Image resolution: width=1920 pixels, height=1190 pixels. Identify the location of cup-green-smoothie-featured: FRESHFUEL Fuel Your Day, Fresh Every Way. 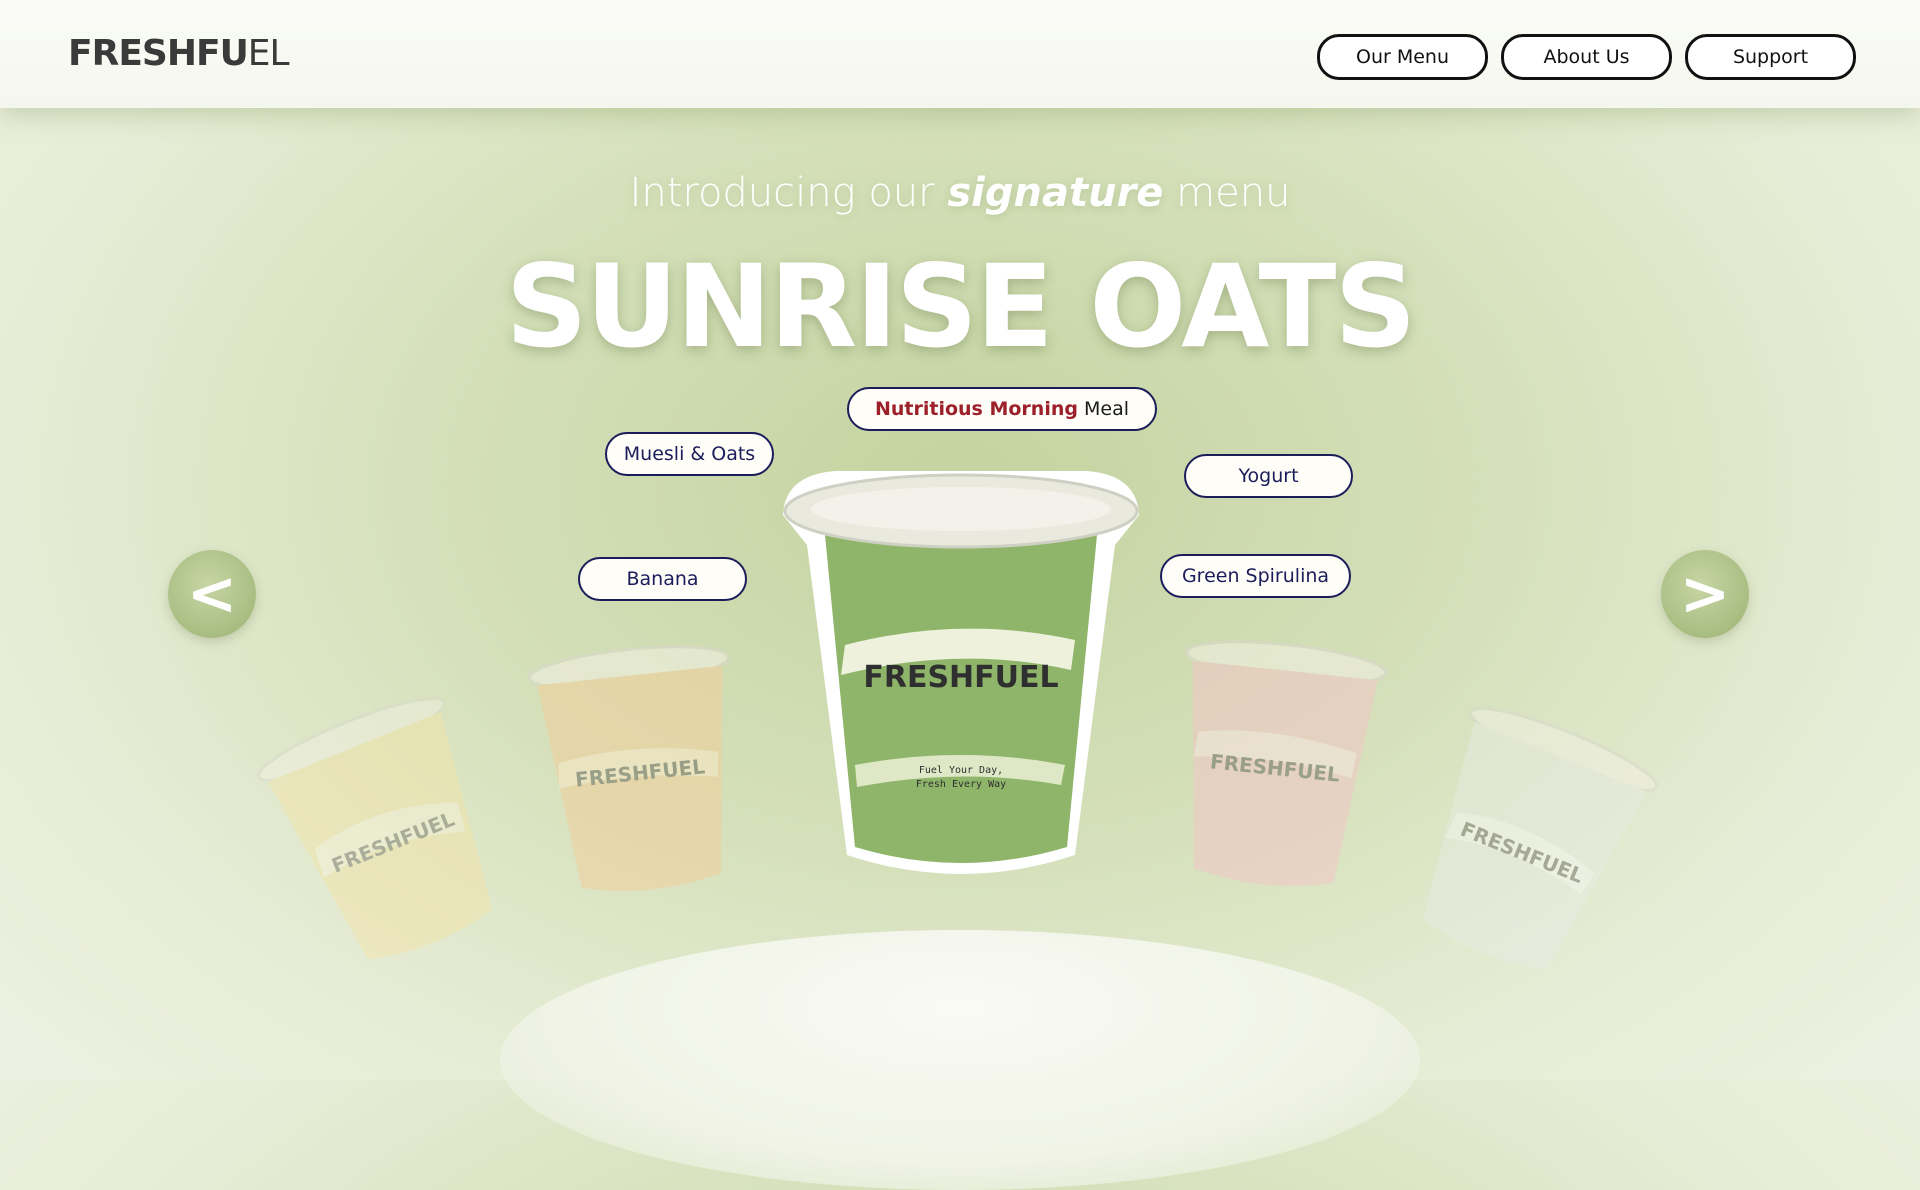
(961, 680).